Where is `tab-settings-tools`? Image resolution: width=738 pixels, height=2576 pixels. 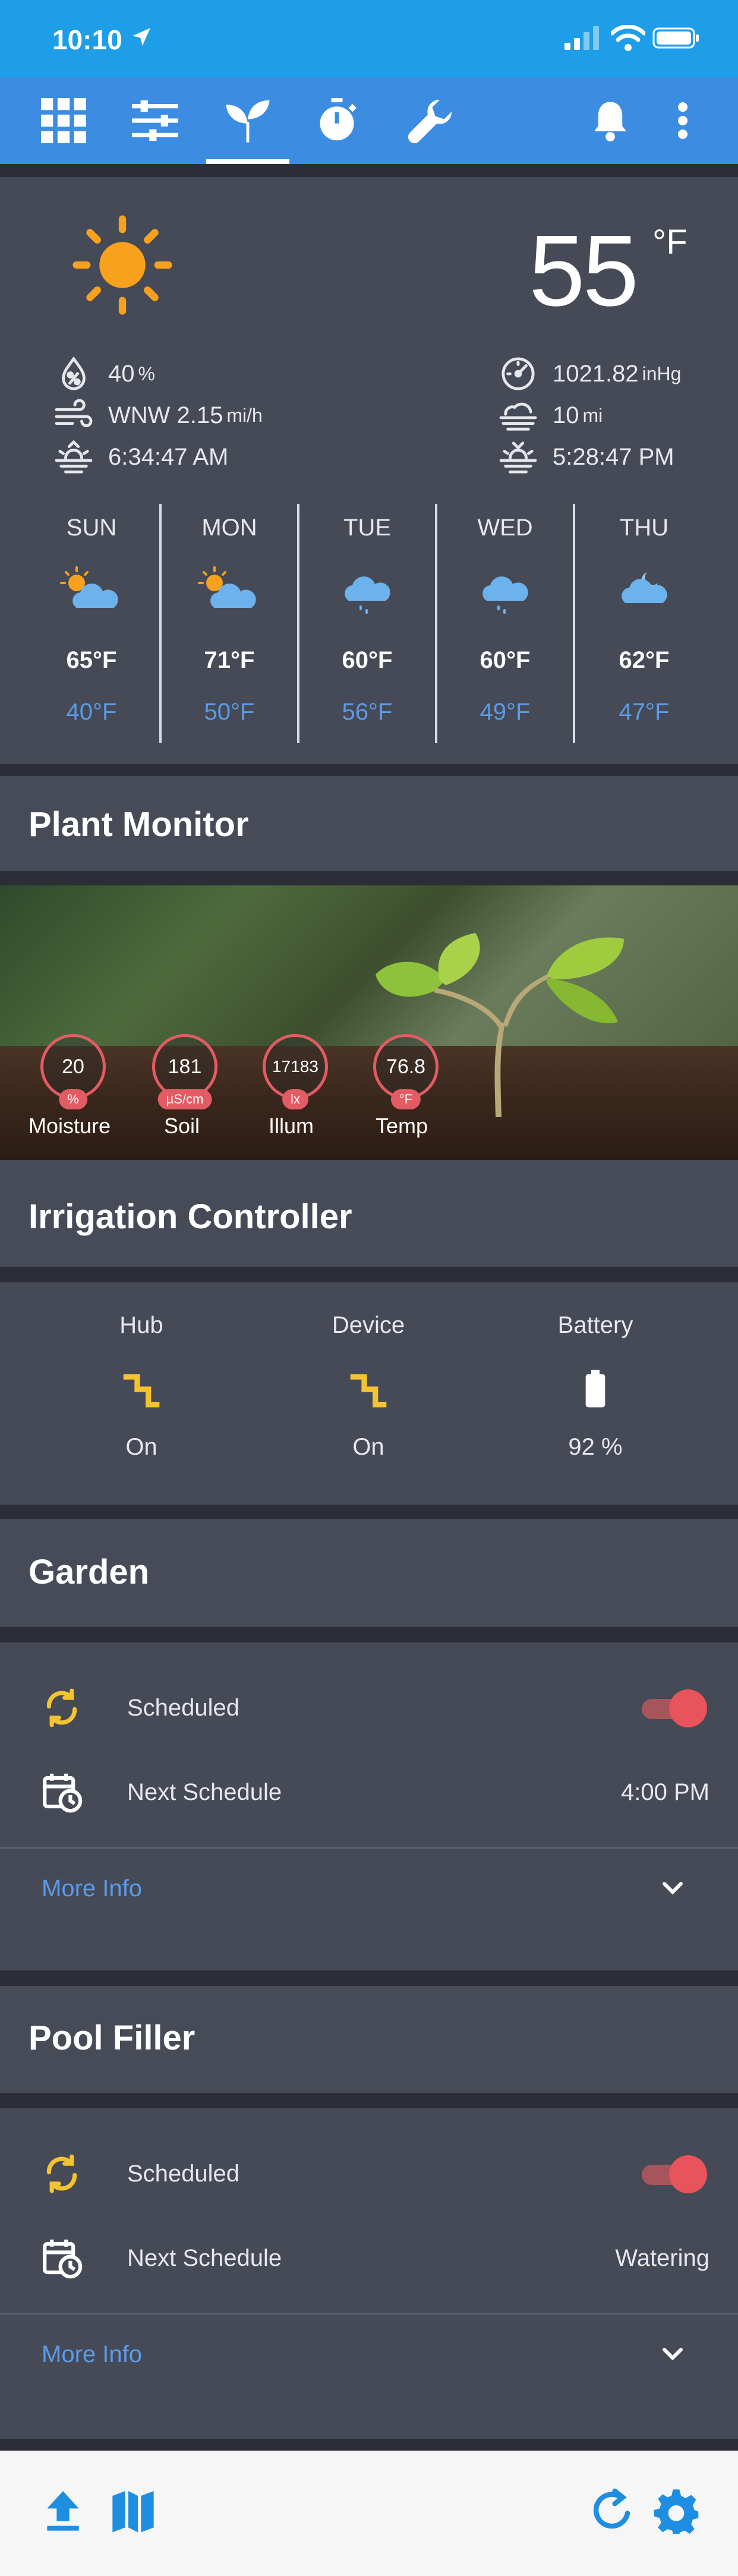
tab-settings-tools is located at coordinates (430, 121).